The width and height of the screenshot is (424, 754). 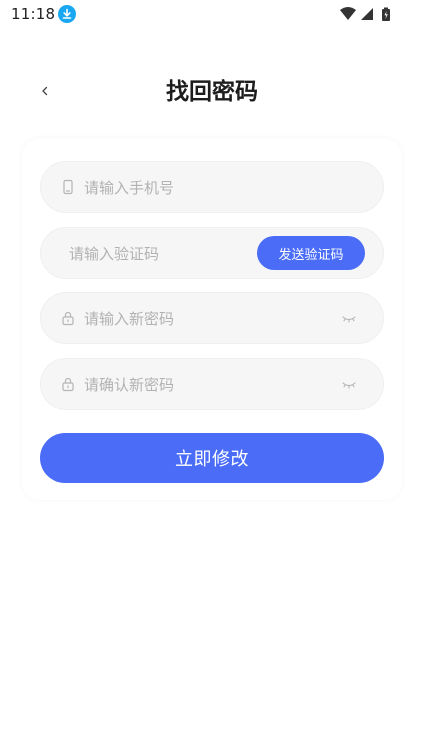 I want to click on confirm-password-field: 请确认新密码, so click(x=212, y=384).